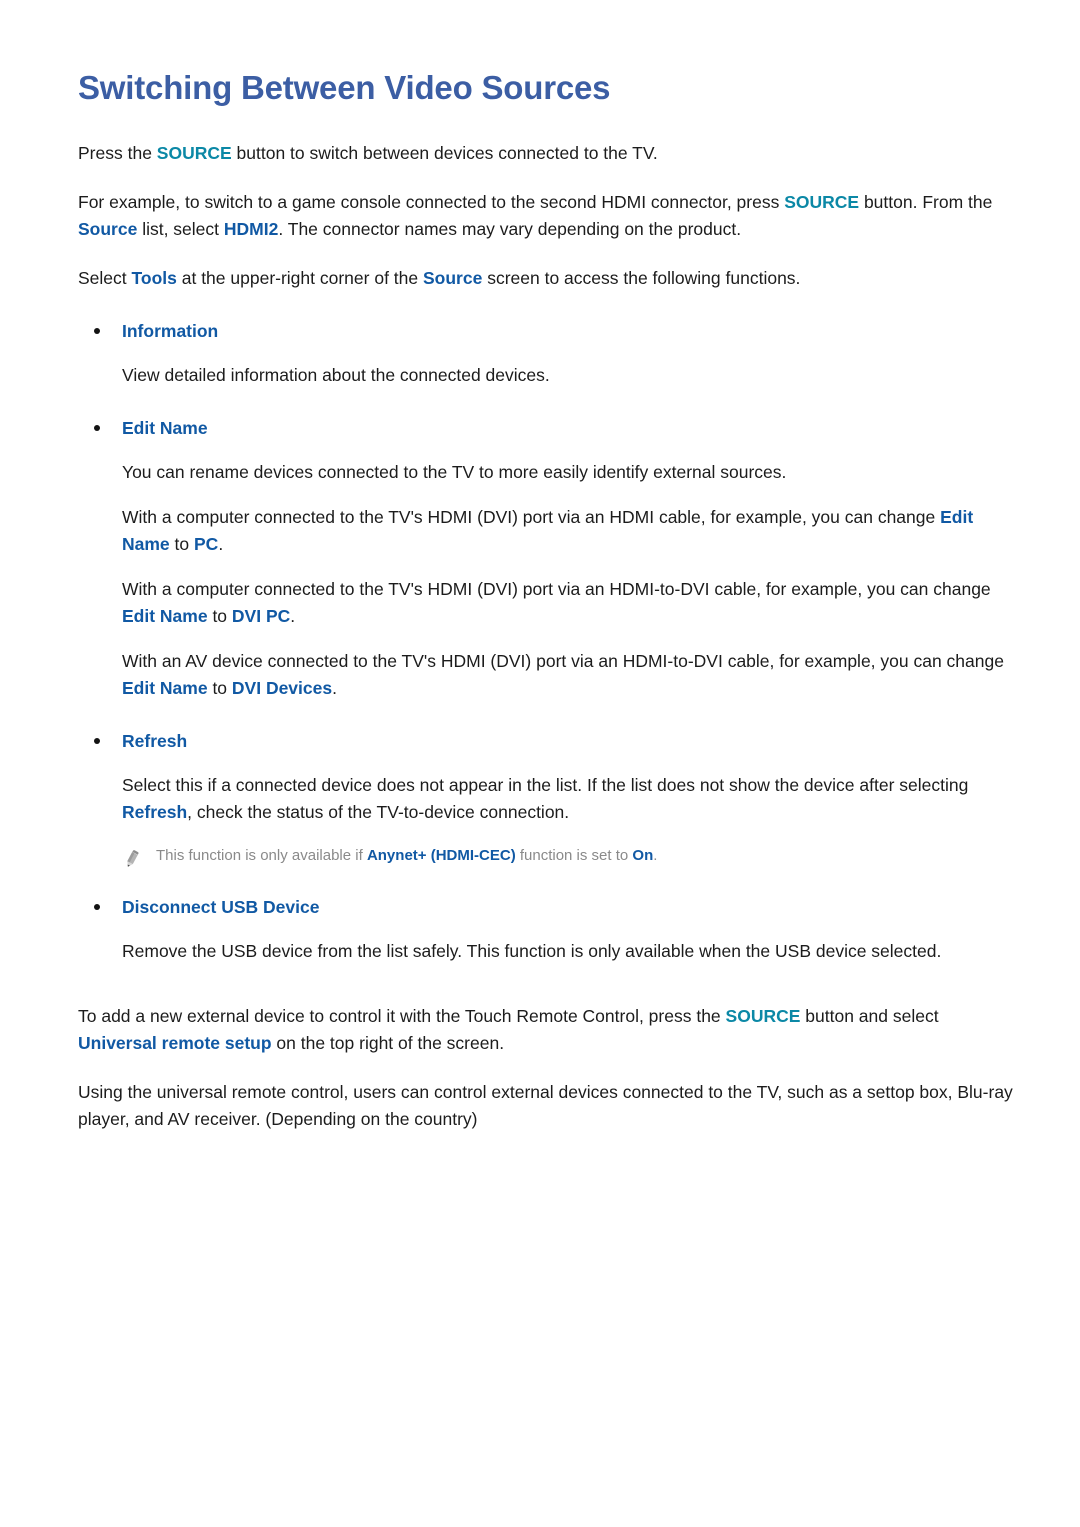 This screenshot has height=1527, width=1080. Describe the element at coordinates (181, 544) in the screenshot. I see `edit-name-2-b: to` at that location.